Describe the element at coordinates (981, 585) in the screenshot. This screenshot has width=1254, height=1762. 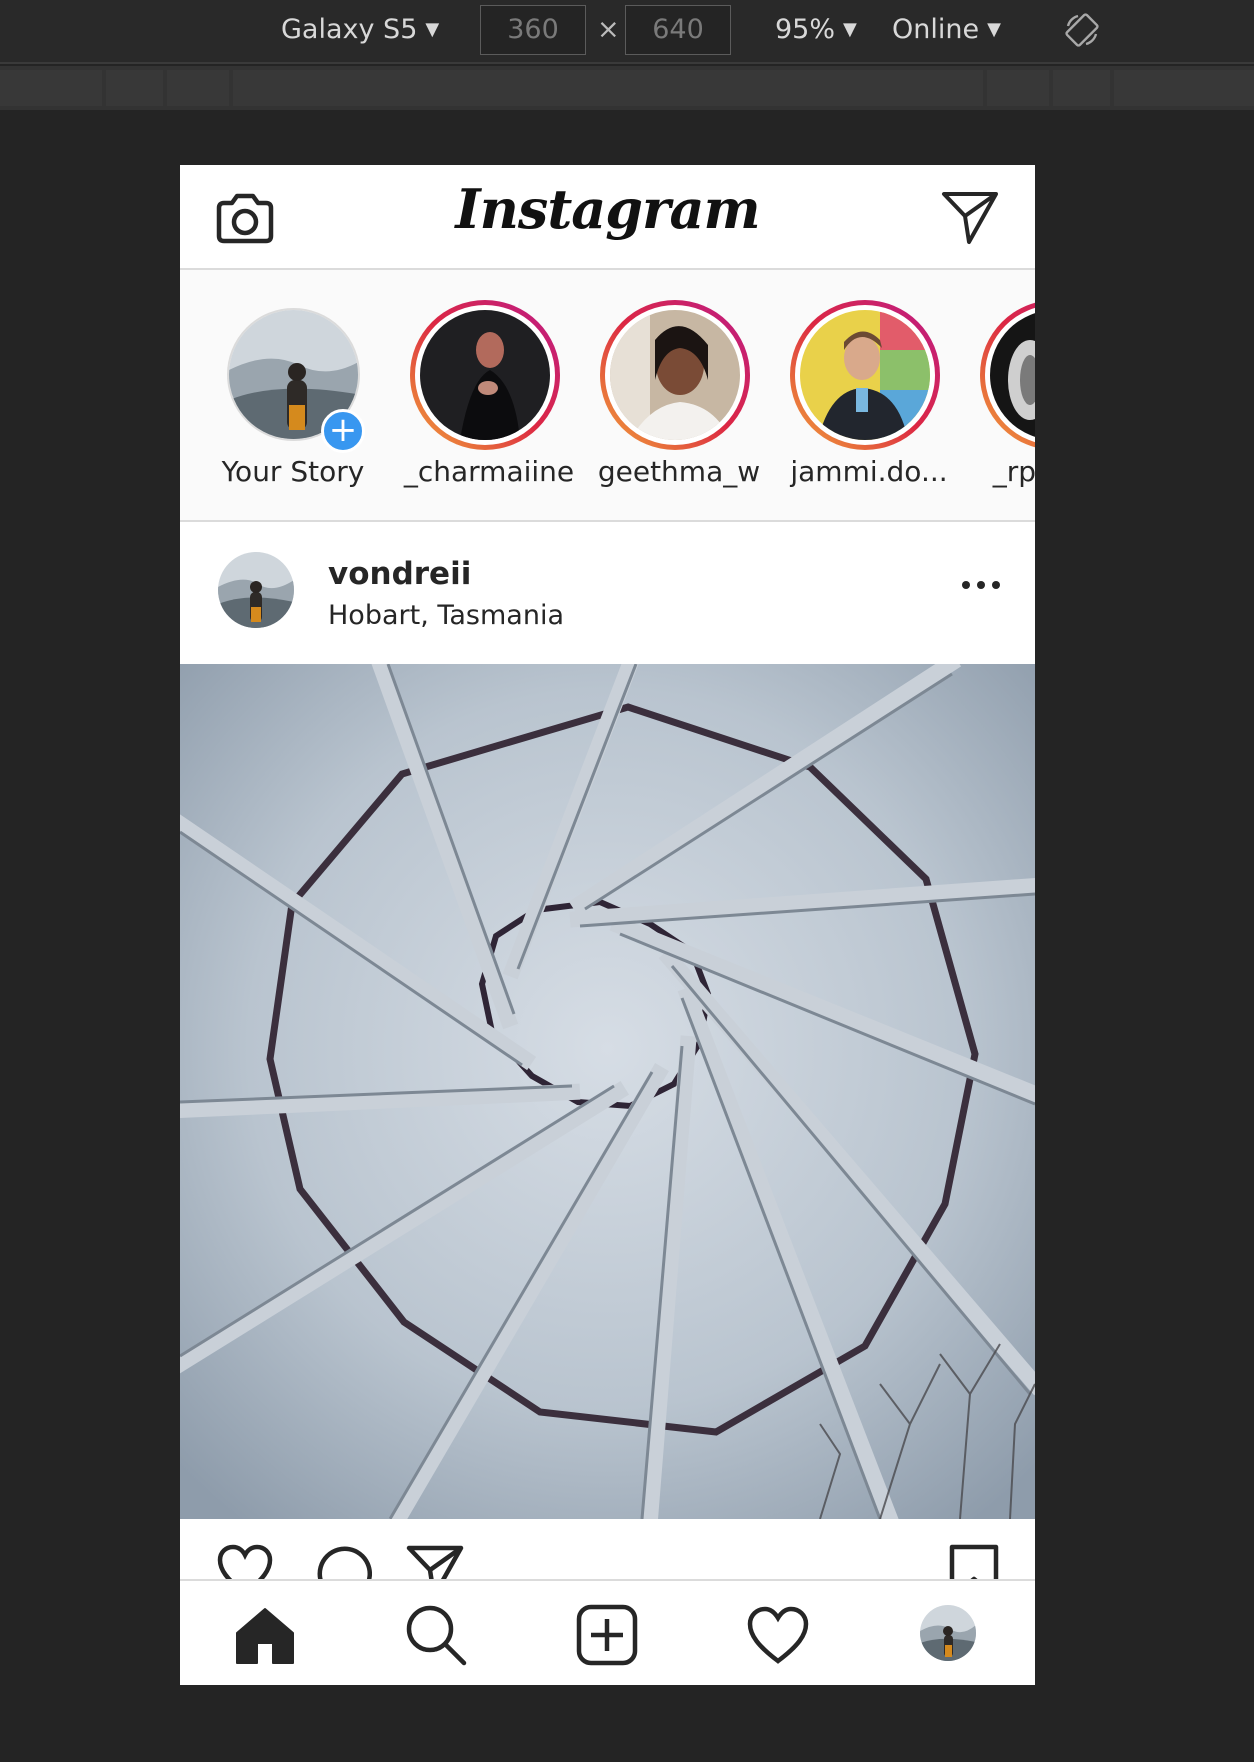
I see `more-options-icon` at that location.